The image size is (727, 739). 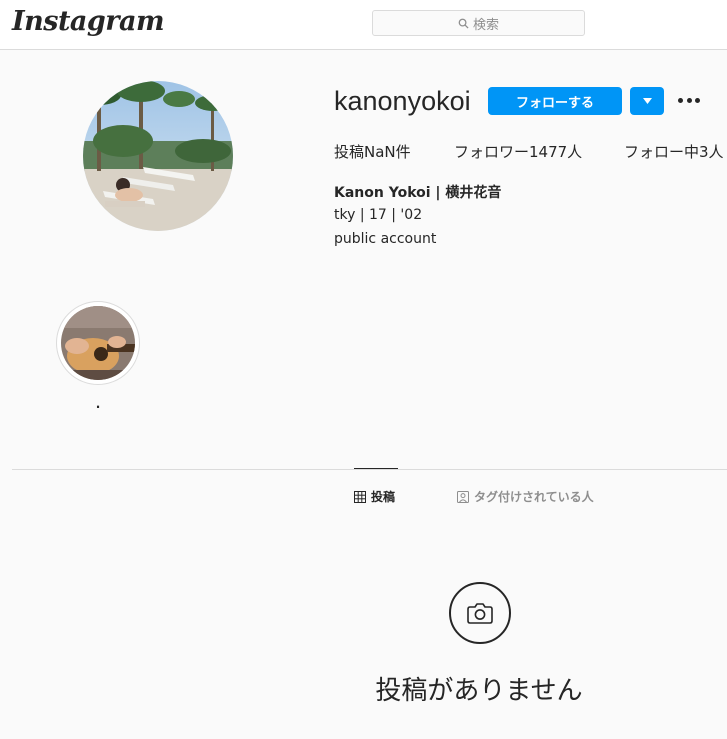 I want to click on profile-avatar, so click(x=158, y=156).